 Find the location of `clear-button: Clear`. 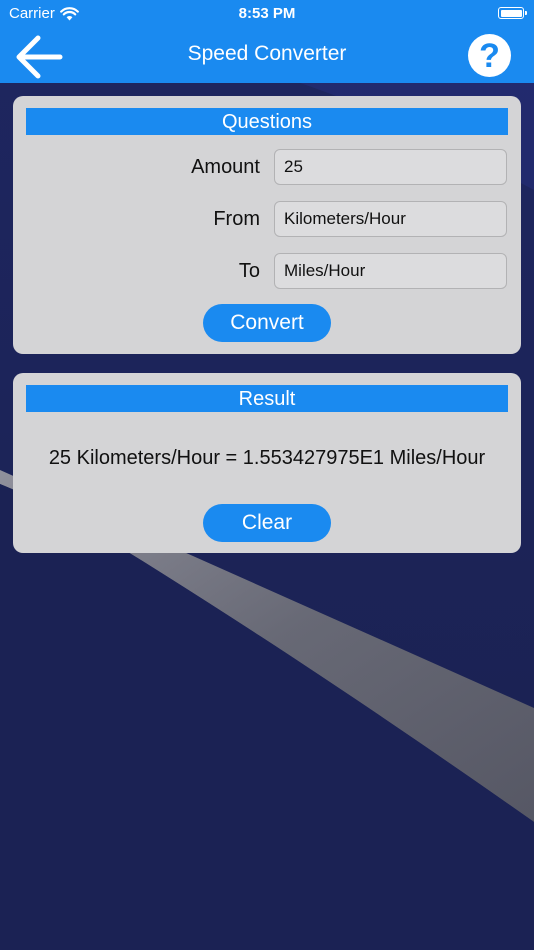

clear-button: Clear is located at coordinates (267, 523).